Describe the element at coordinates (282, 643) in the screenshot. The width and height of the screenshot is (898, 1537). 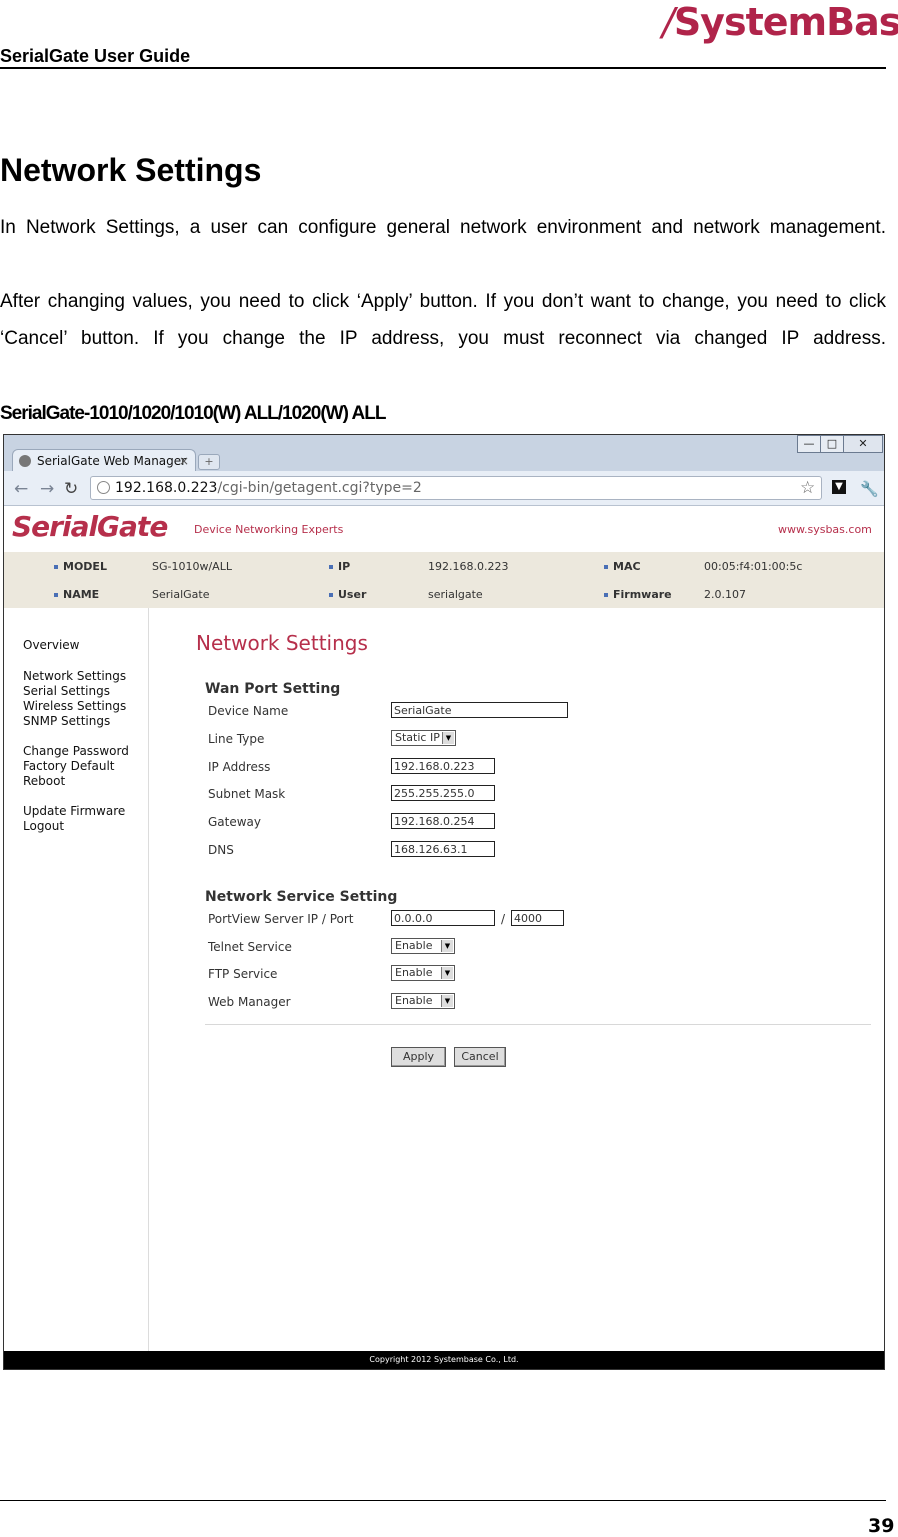
I see `content-title: Network Settings` at that location.